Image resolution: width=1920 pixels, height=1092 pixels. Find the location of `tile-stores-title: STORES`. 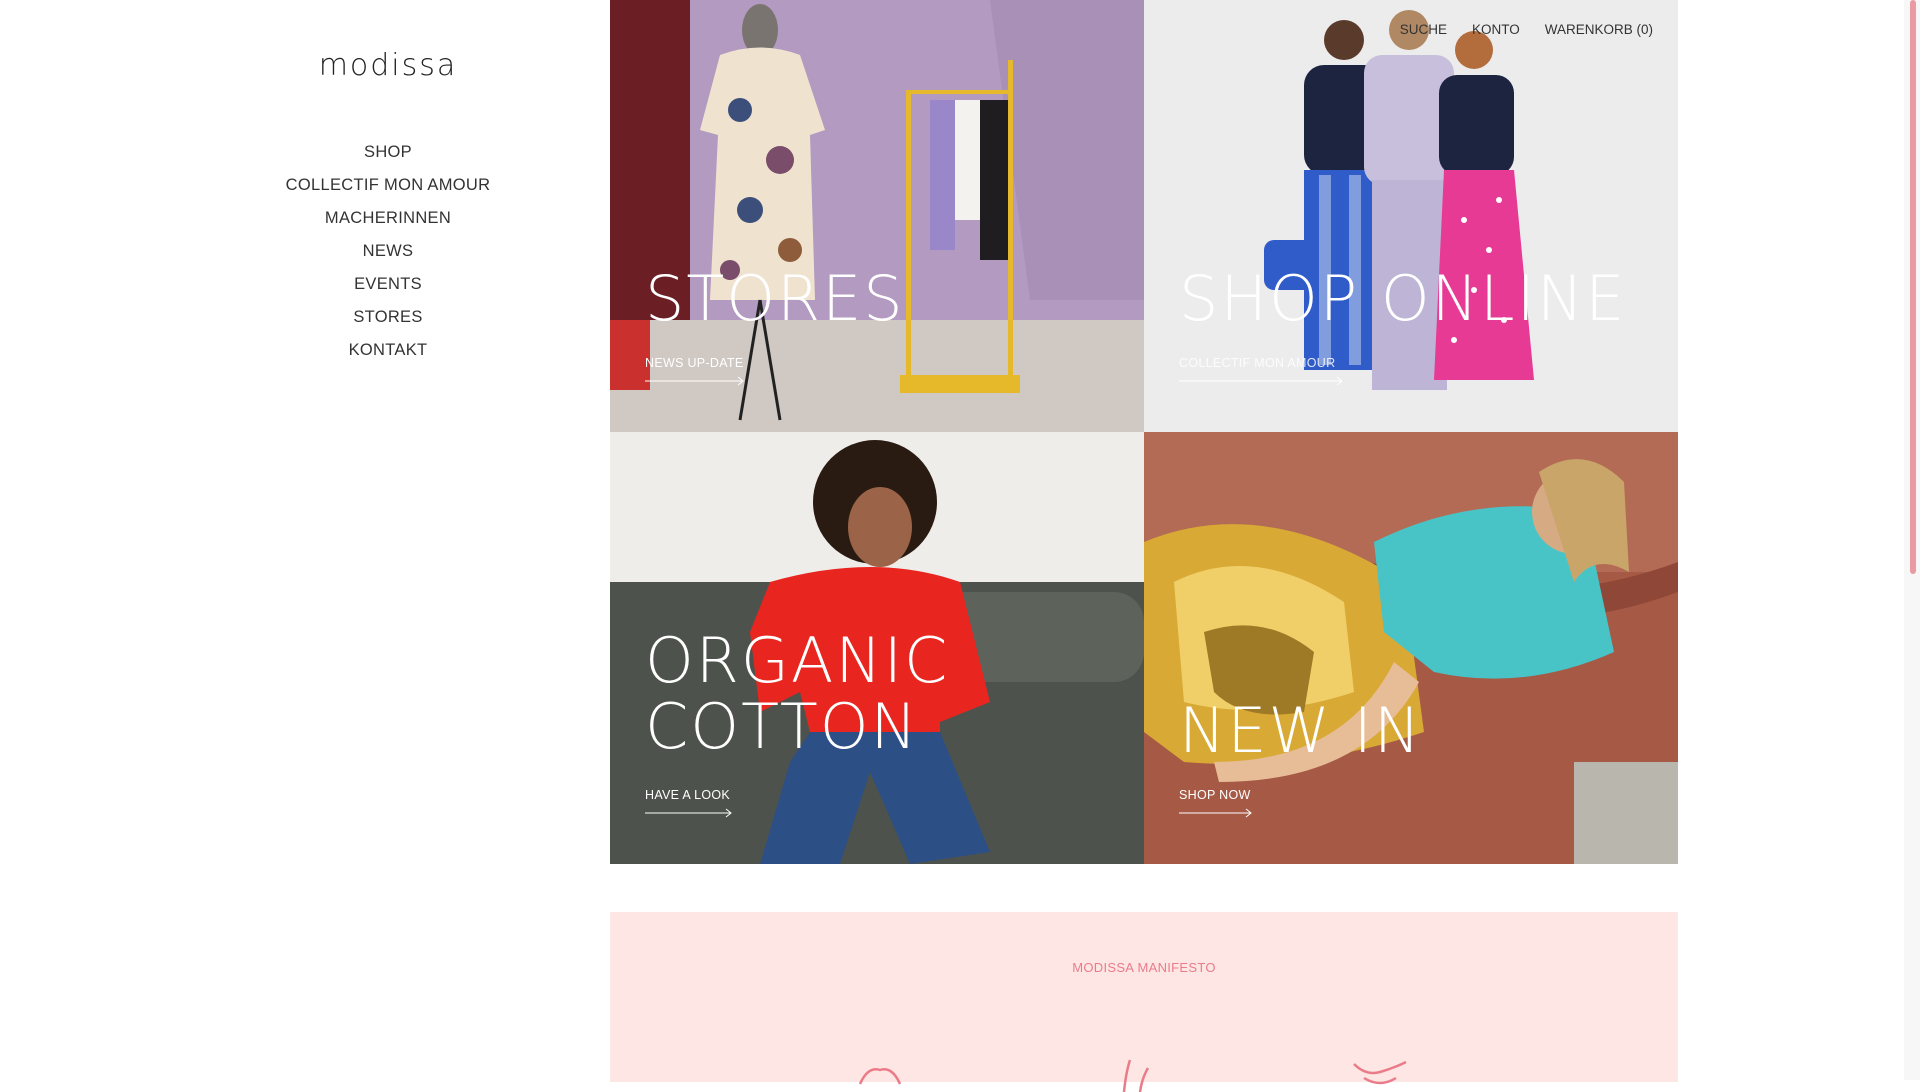

tile-stores-title: STORES is located at coordinates (775, 298).